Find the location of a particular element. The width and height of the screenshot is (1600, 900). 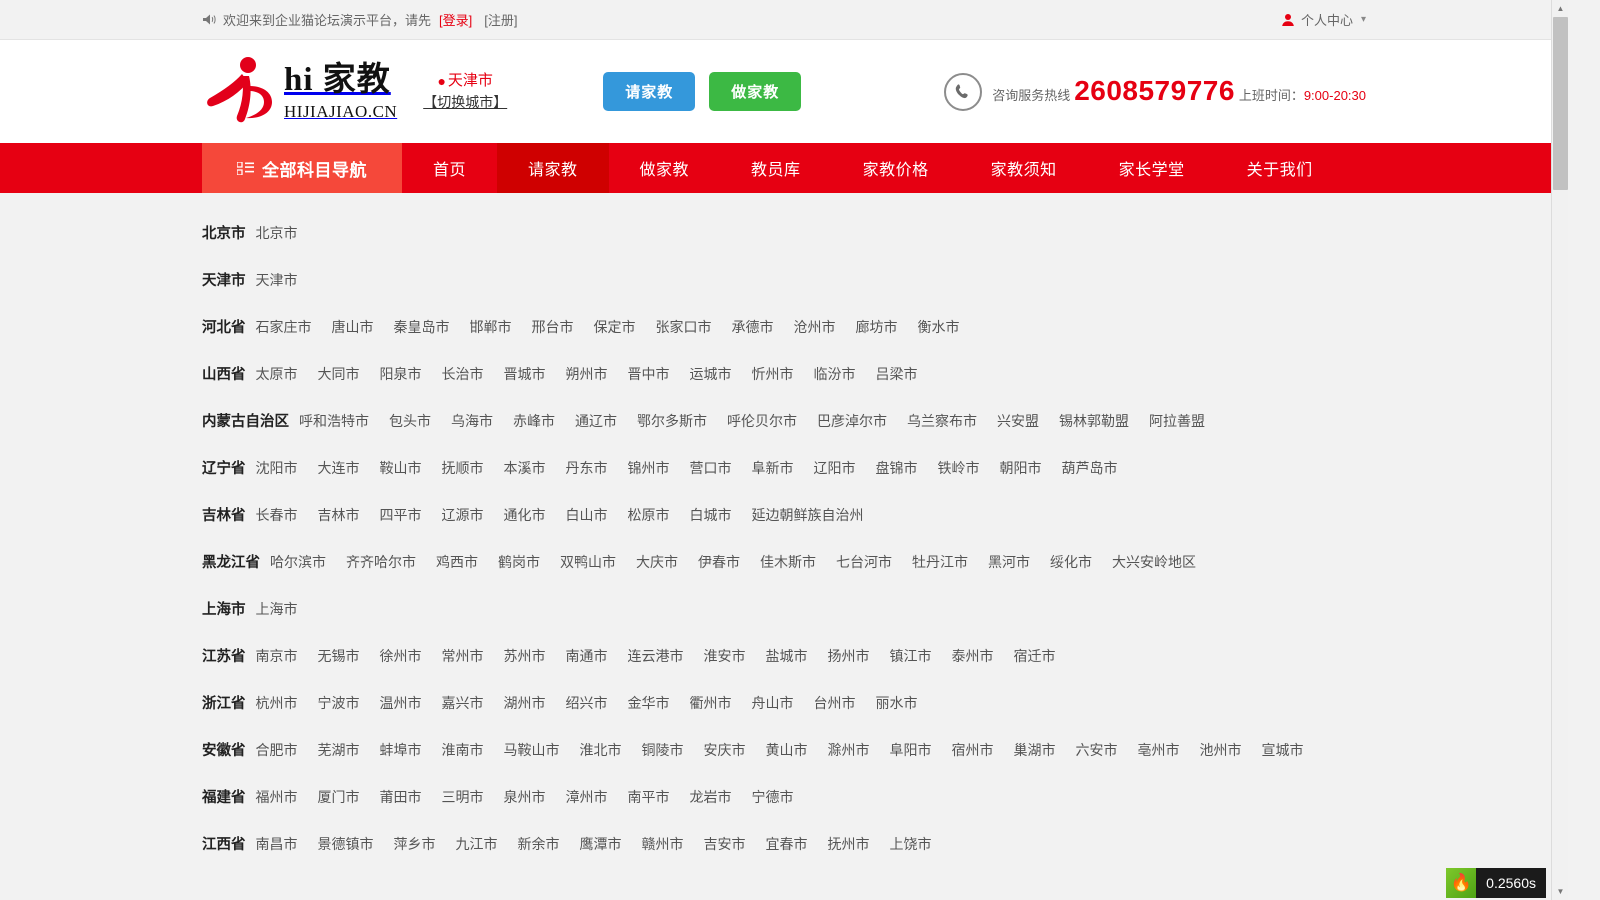

city-link: 赤峰市 is located at coordinates (534, 421).